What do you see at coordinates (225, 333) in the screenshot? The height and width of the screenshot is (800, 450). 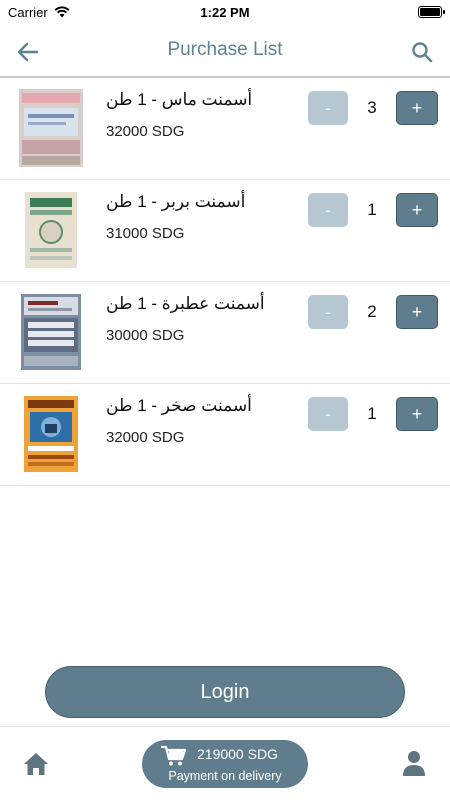 I see `list-item: أسمنت عطبرة - 1 طن 30000 SDG - 2 +` at bounding box center [225, 333].